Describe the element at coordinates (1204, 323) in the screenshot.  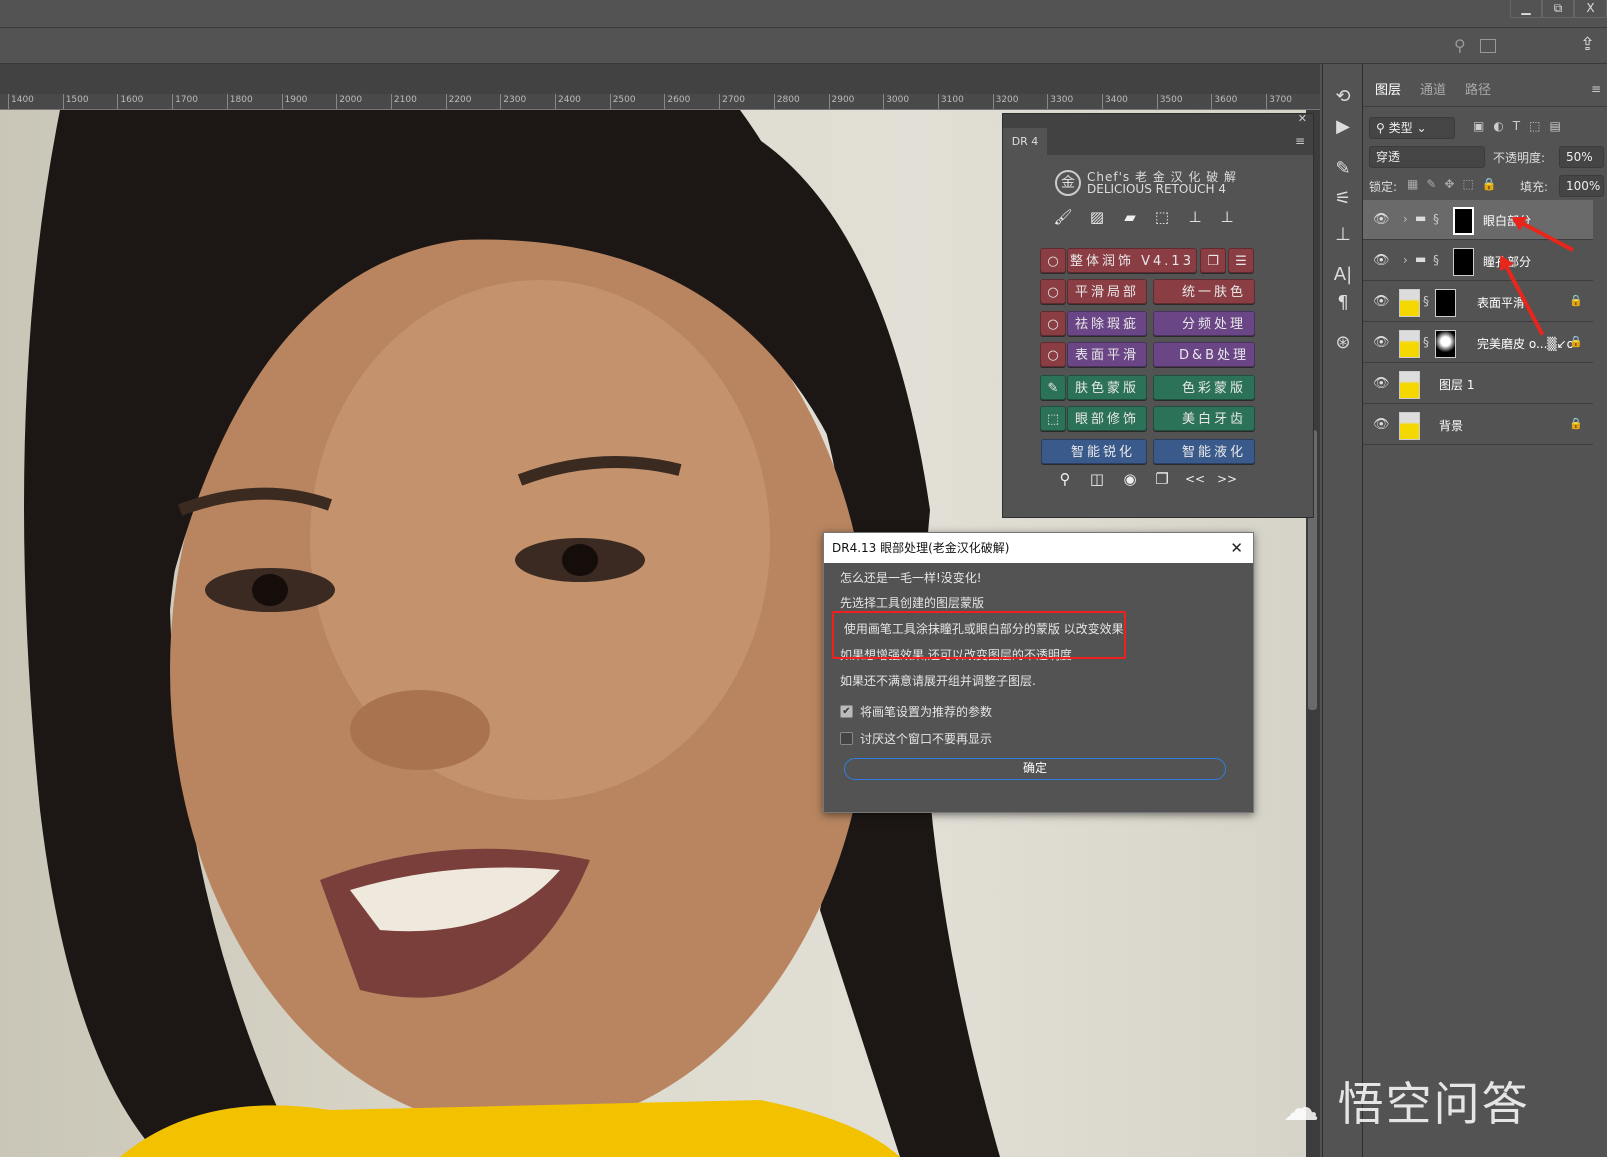
I see `frequency-separation-button: 分频处理` at that location.